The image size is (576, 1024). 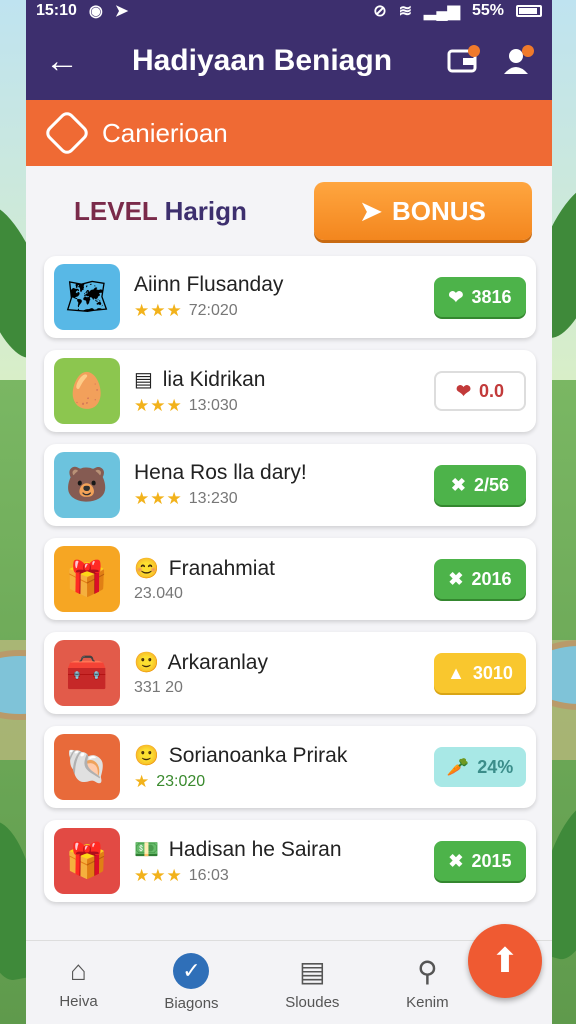 I want to click on wallet-notification-dot, so click(x=474, y=51).